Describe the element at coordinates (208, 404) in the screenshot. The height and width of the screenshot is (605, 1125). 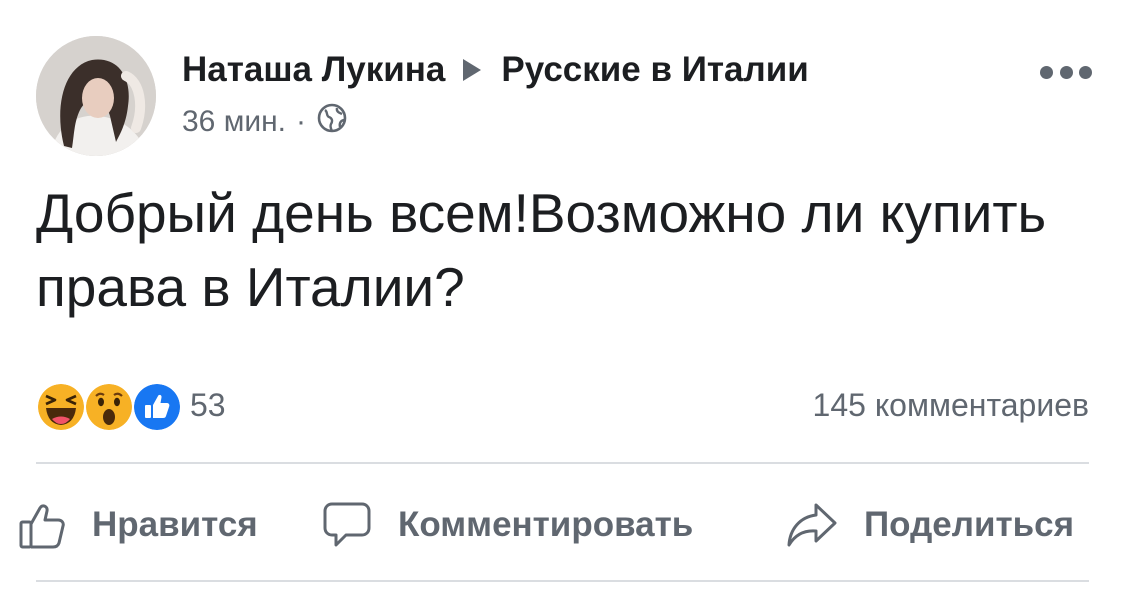
I see `reactions-count: 53` at that location.